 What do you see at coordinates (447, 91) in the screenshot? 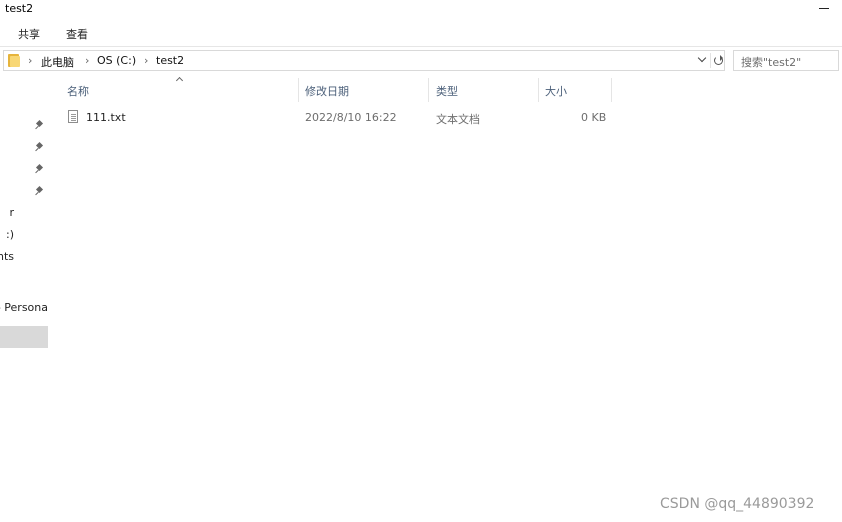
I see `column-header-type: 类型` at bounding box center [447, 91].